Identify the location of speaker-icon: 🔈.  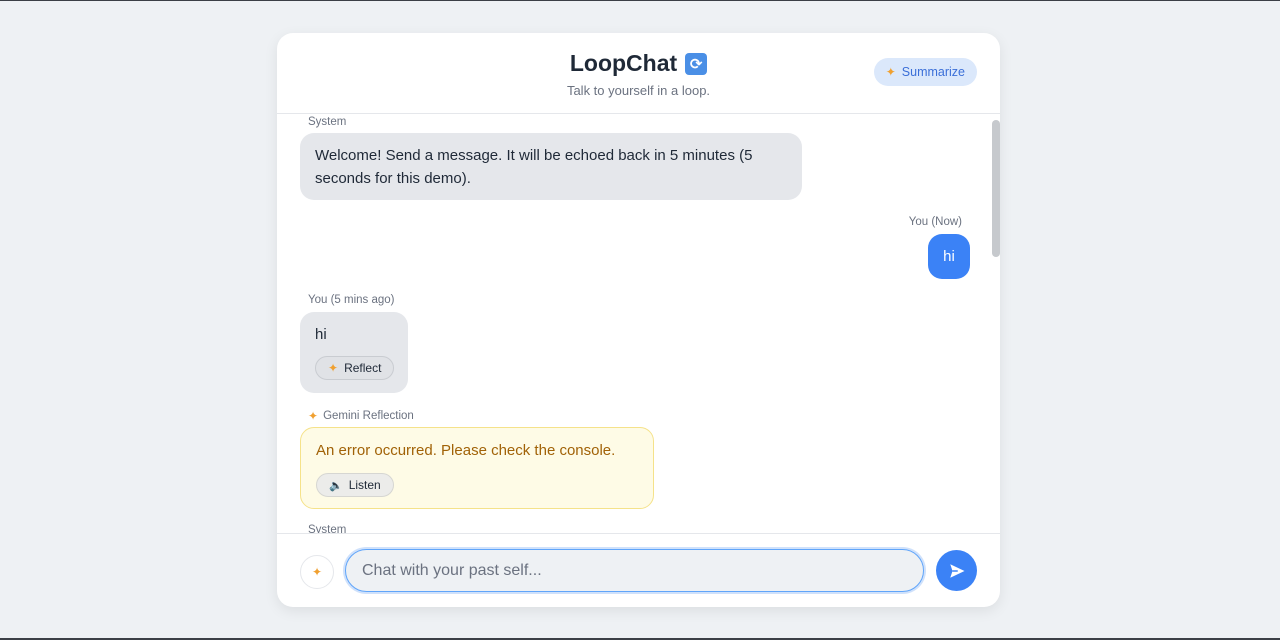
(336, 485).